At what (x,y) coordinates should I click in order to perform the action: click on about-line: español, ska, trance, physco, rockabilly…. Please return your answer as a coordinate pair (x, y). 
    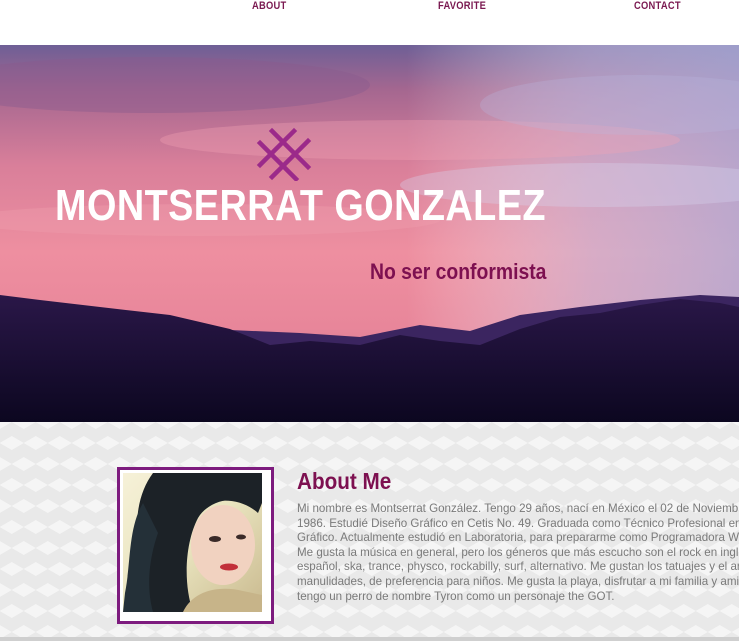
    Looking at the image, I should click on (518, 567).